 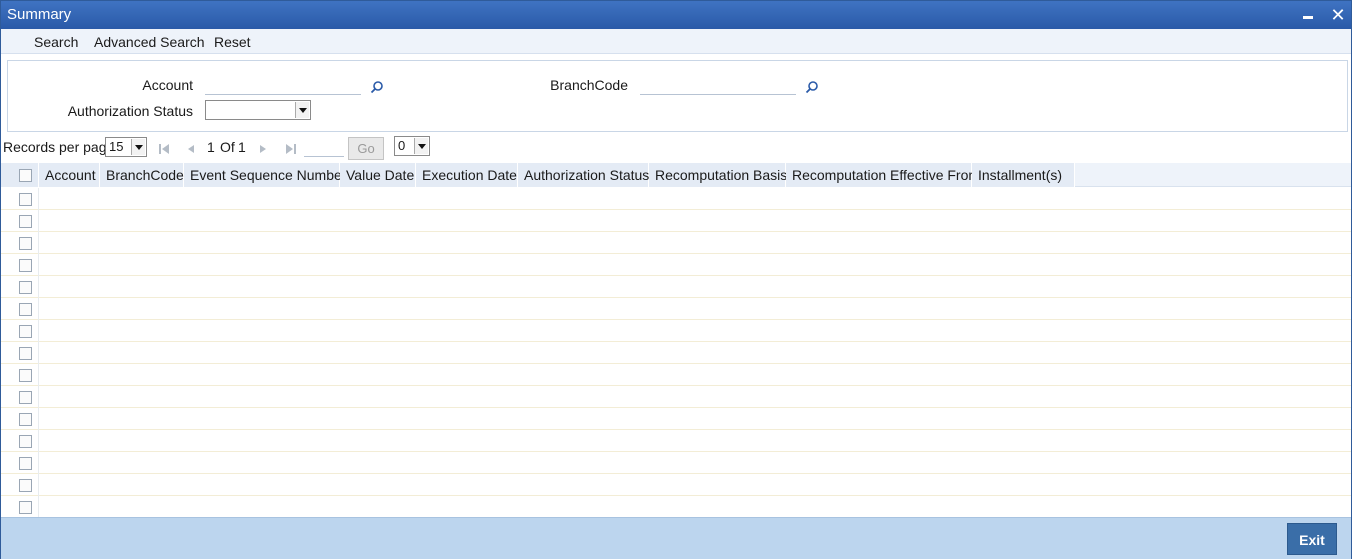 What do you see at coordinates (1023, 175) in the screenshot?
I see `column-header-installments: Installment(s)` at bounding box center [1023, 175].